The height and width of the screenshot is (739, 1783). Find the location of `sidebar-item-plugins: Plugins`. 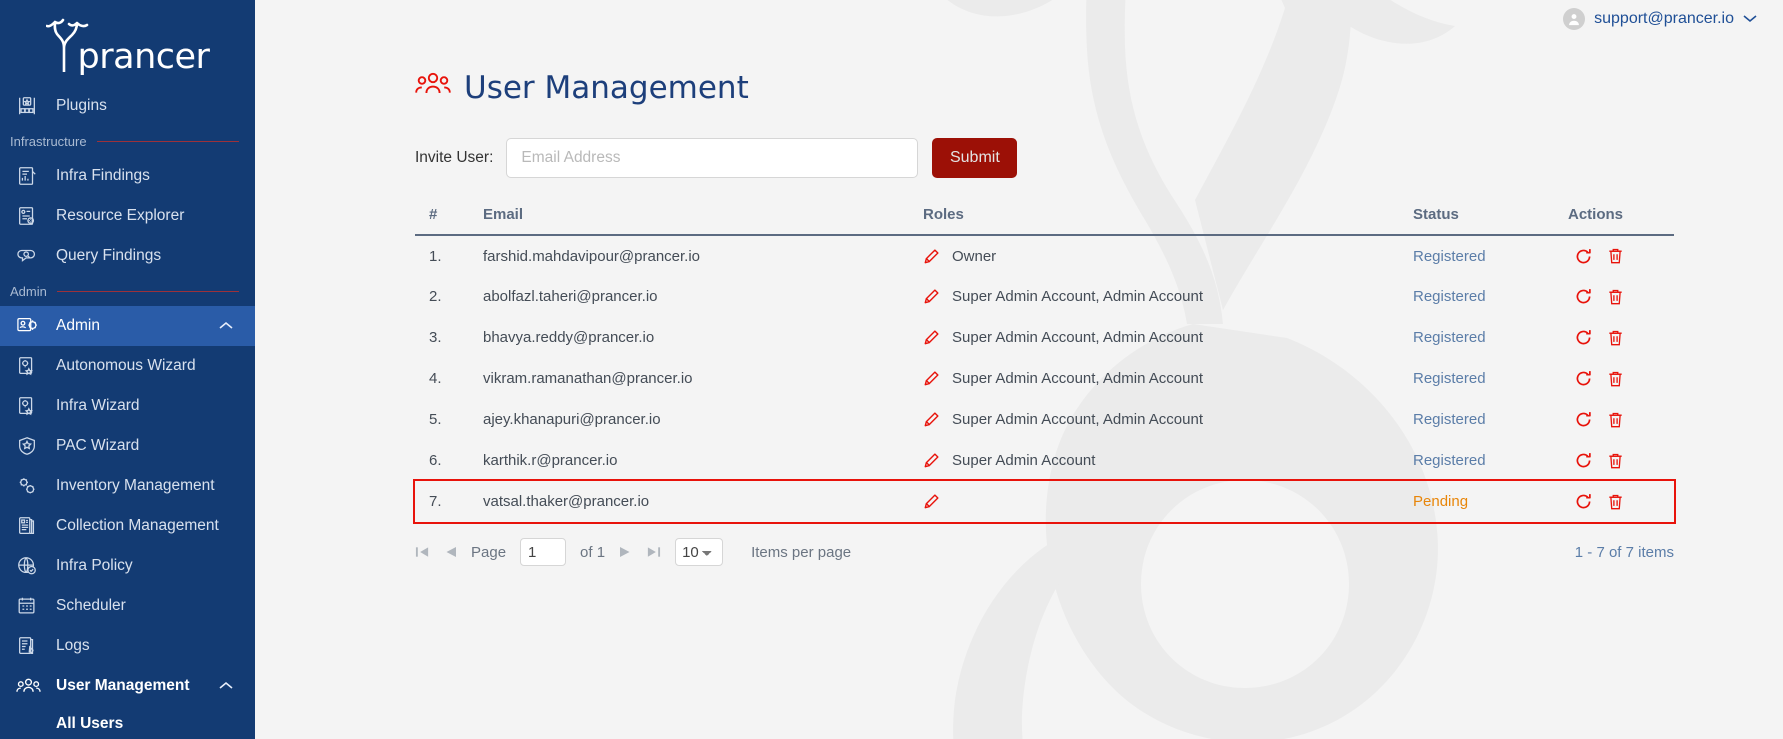

sidebar-item-plugins: Plugins is located at coordinates (127, 106).